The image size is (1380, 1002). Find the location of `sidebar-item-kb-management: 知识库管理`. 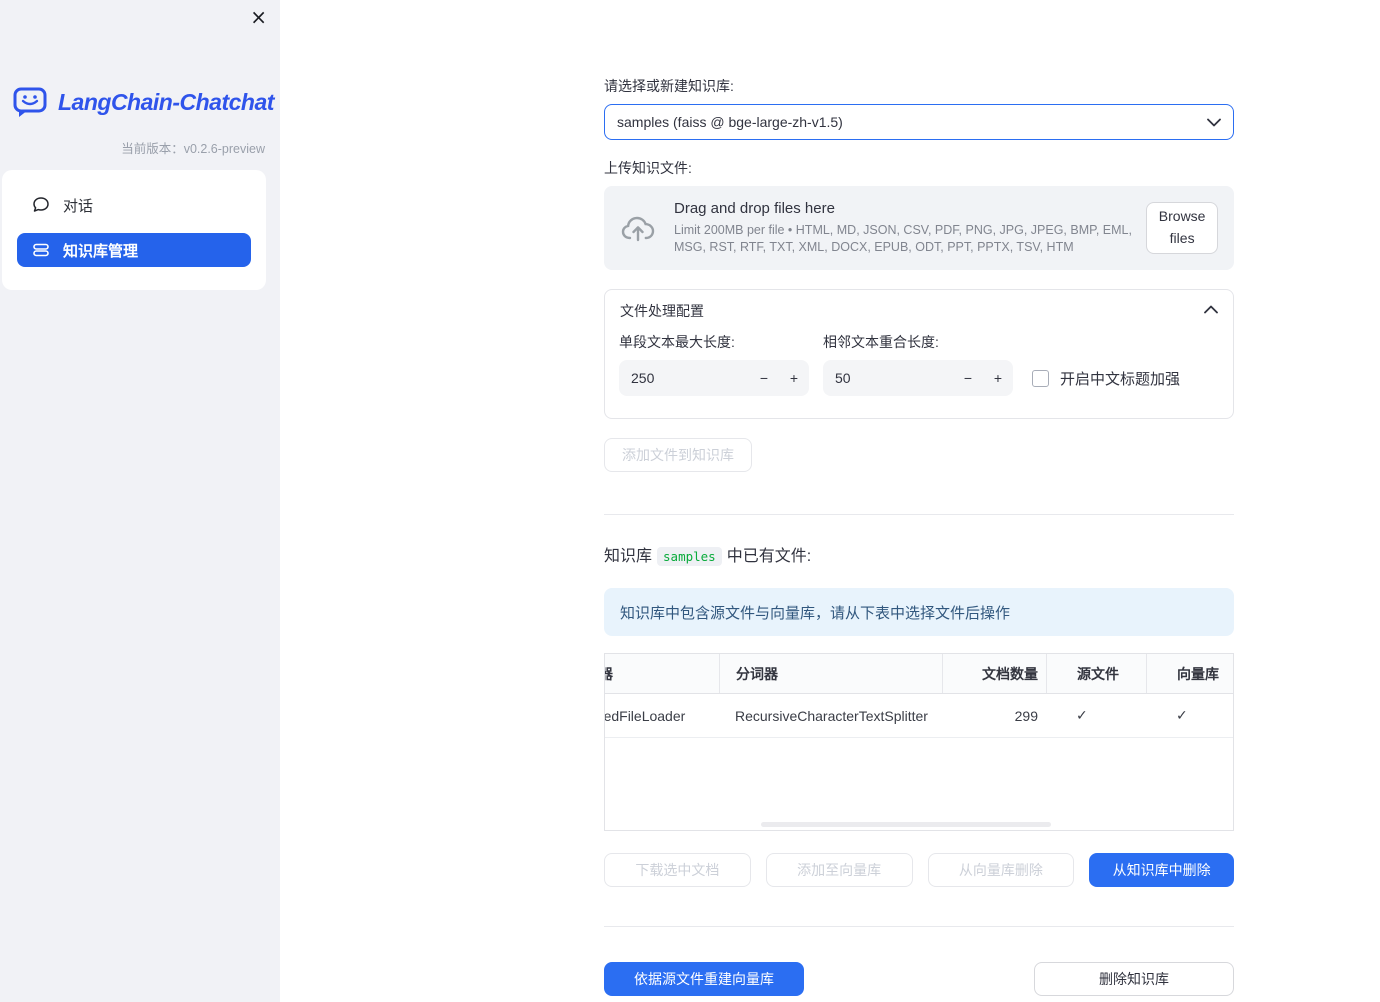

sidebar-item-kb-management: 知识库管理 is located at coordinates (134, 250).